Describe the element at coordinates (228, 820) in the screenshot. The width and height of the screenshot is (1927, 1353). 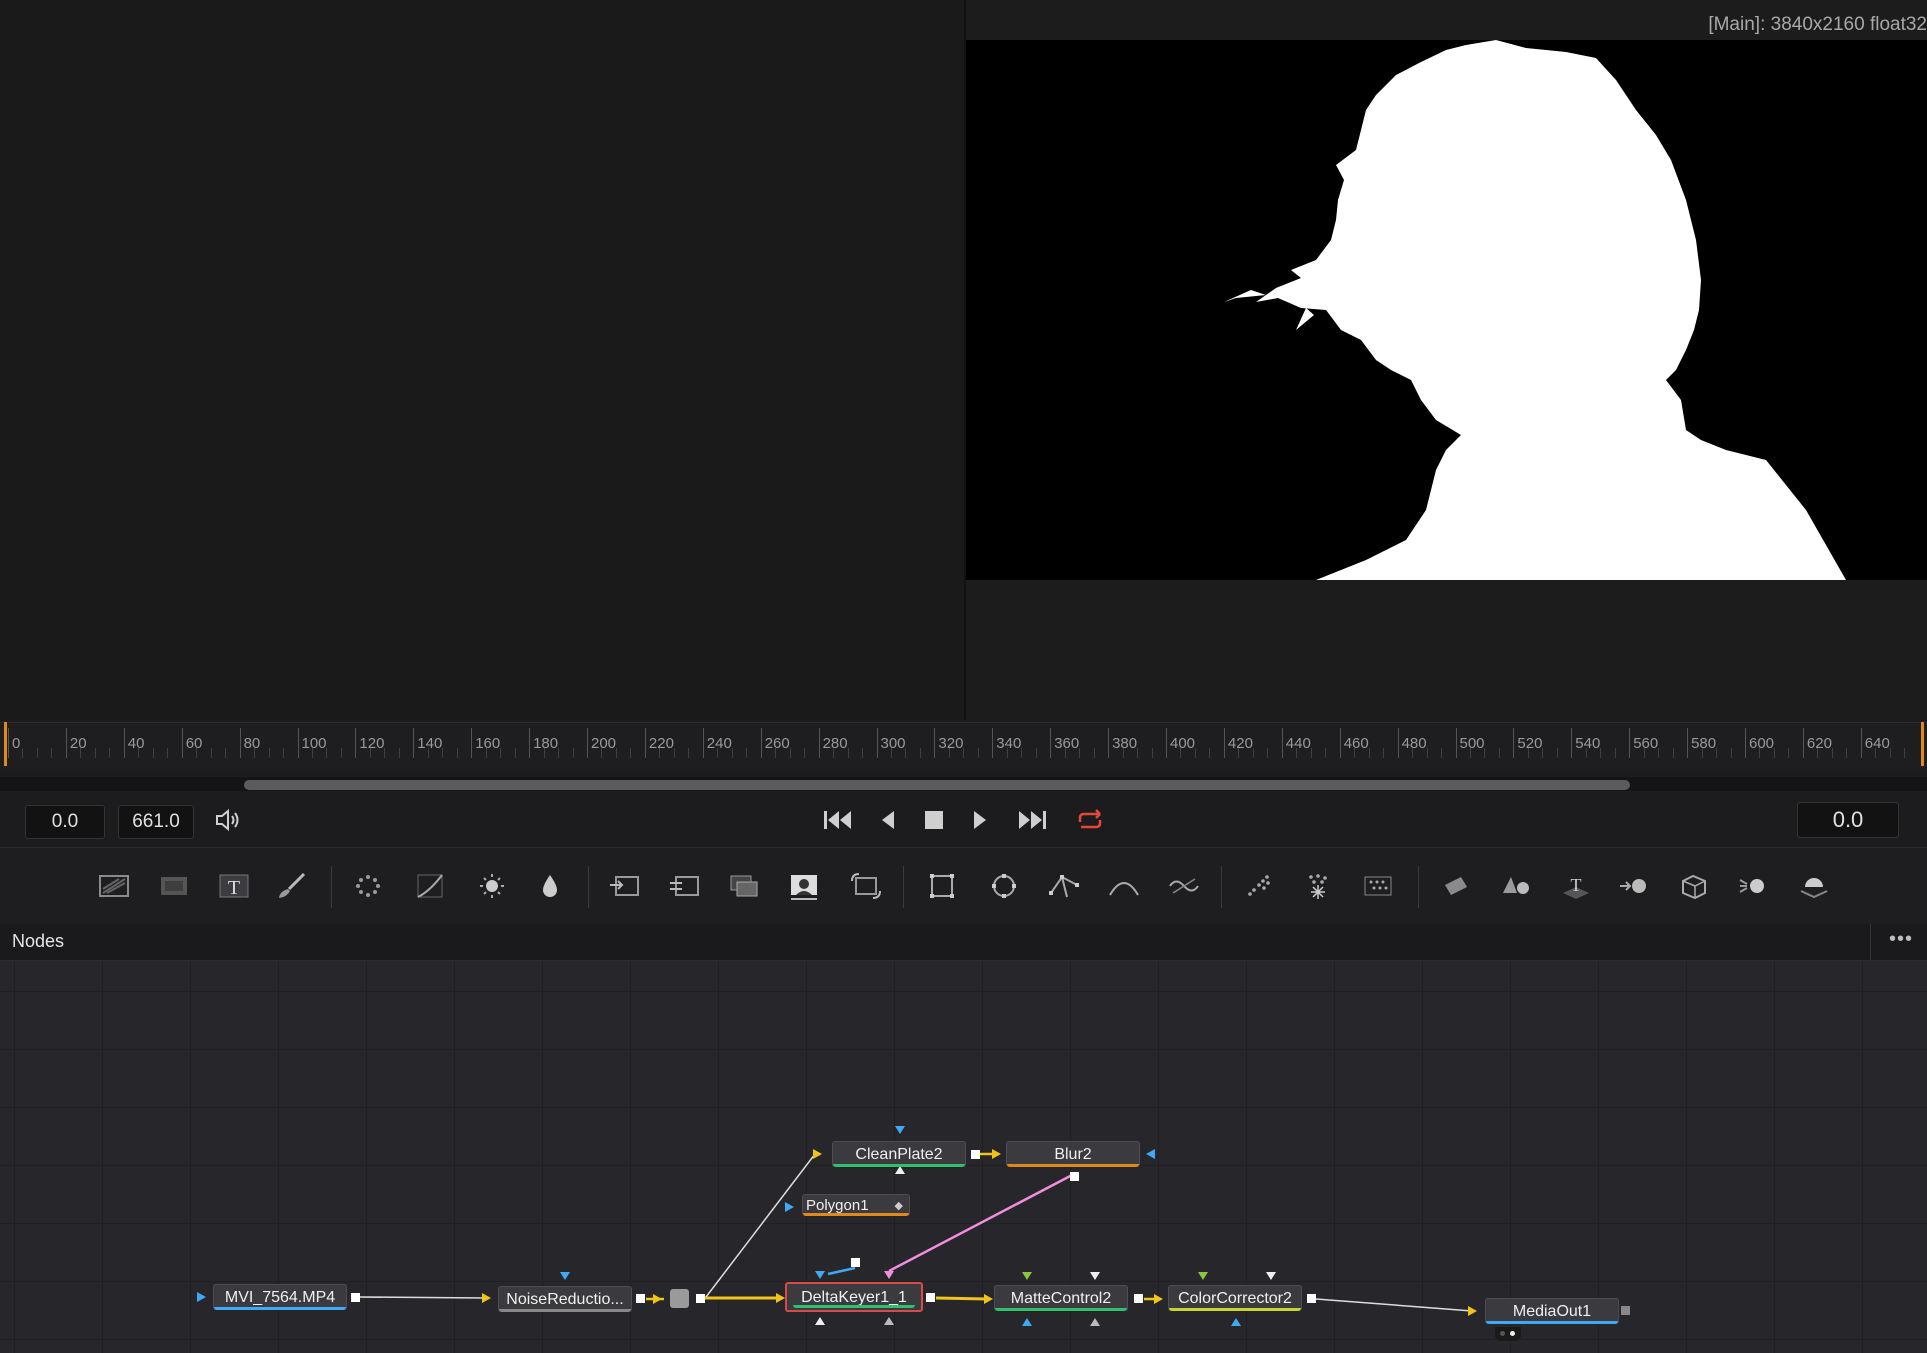
I see `audio-icon` at that location.